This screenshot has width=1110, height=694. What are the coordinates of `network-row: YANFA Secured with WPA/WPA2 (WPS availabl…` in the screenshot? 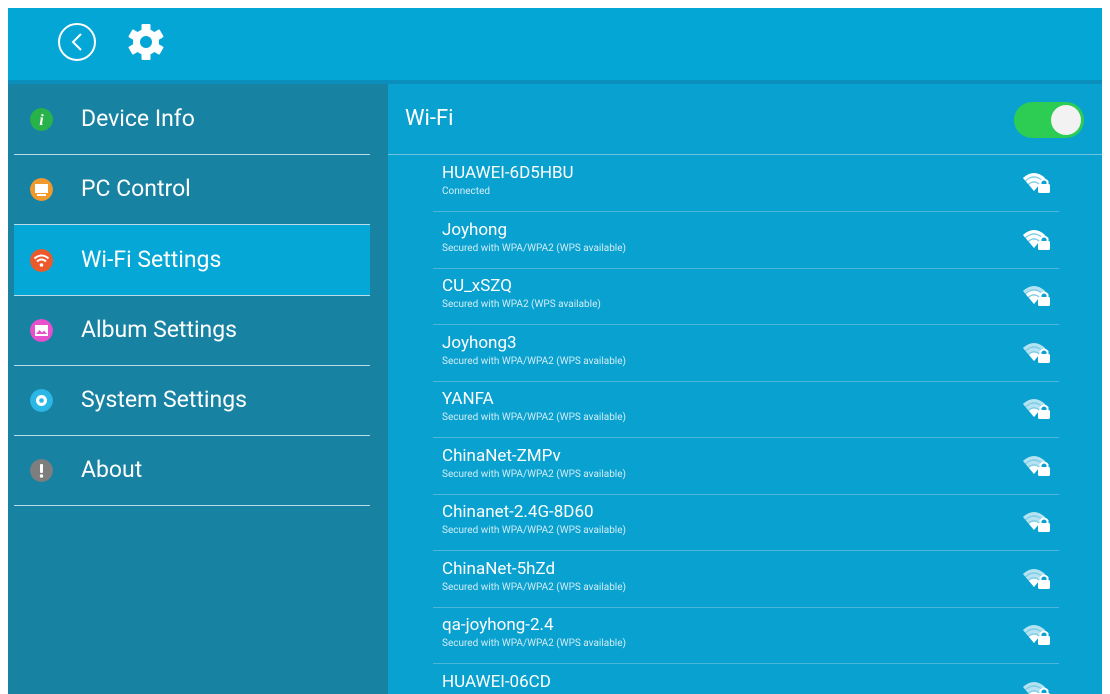 It's located at (746, 409).